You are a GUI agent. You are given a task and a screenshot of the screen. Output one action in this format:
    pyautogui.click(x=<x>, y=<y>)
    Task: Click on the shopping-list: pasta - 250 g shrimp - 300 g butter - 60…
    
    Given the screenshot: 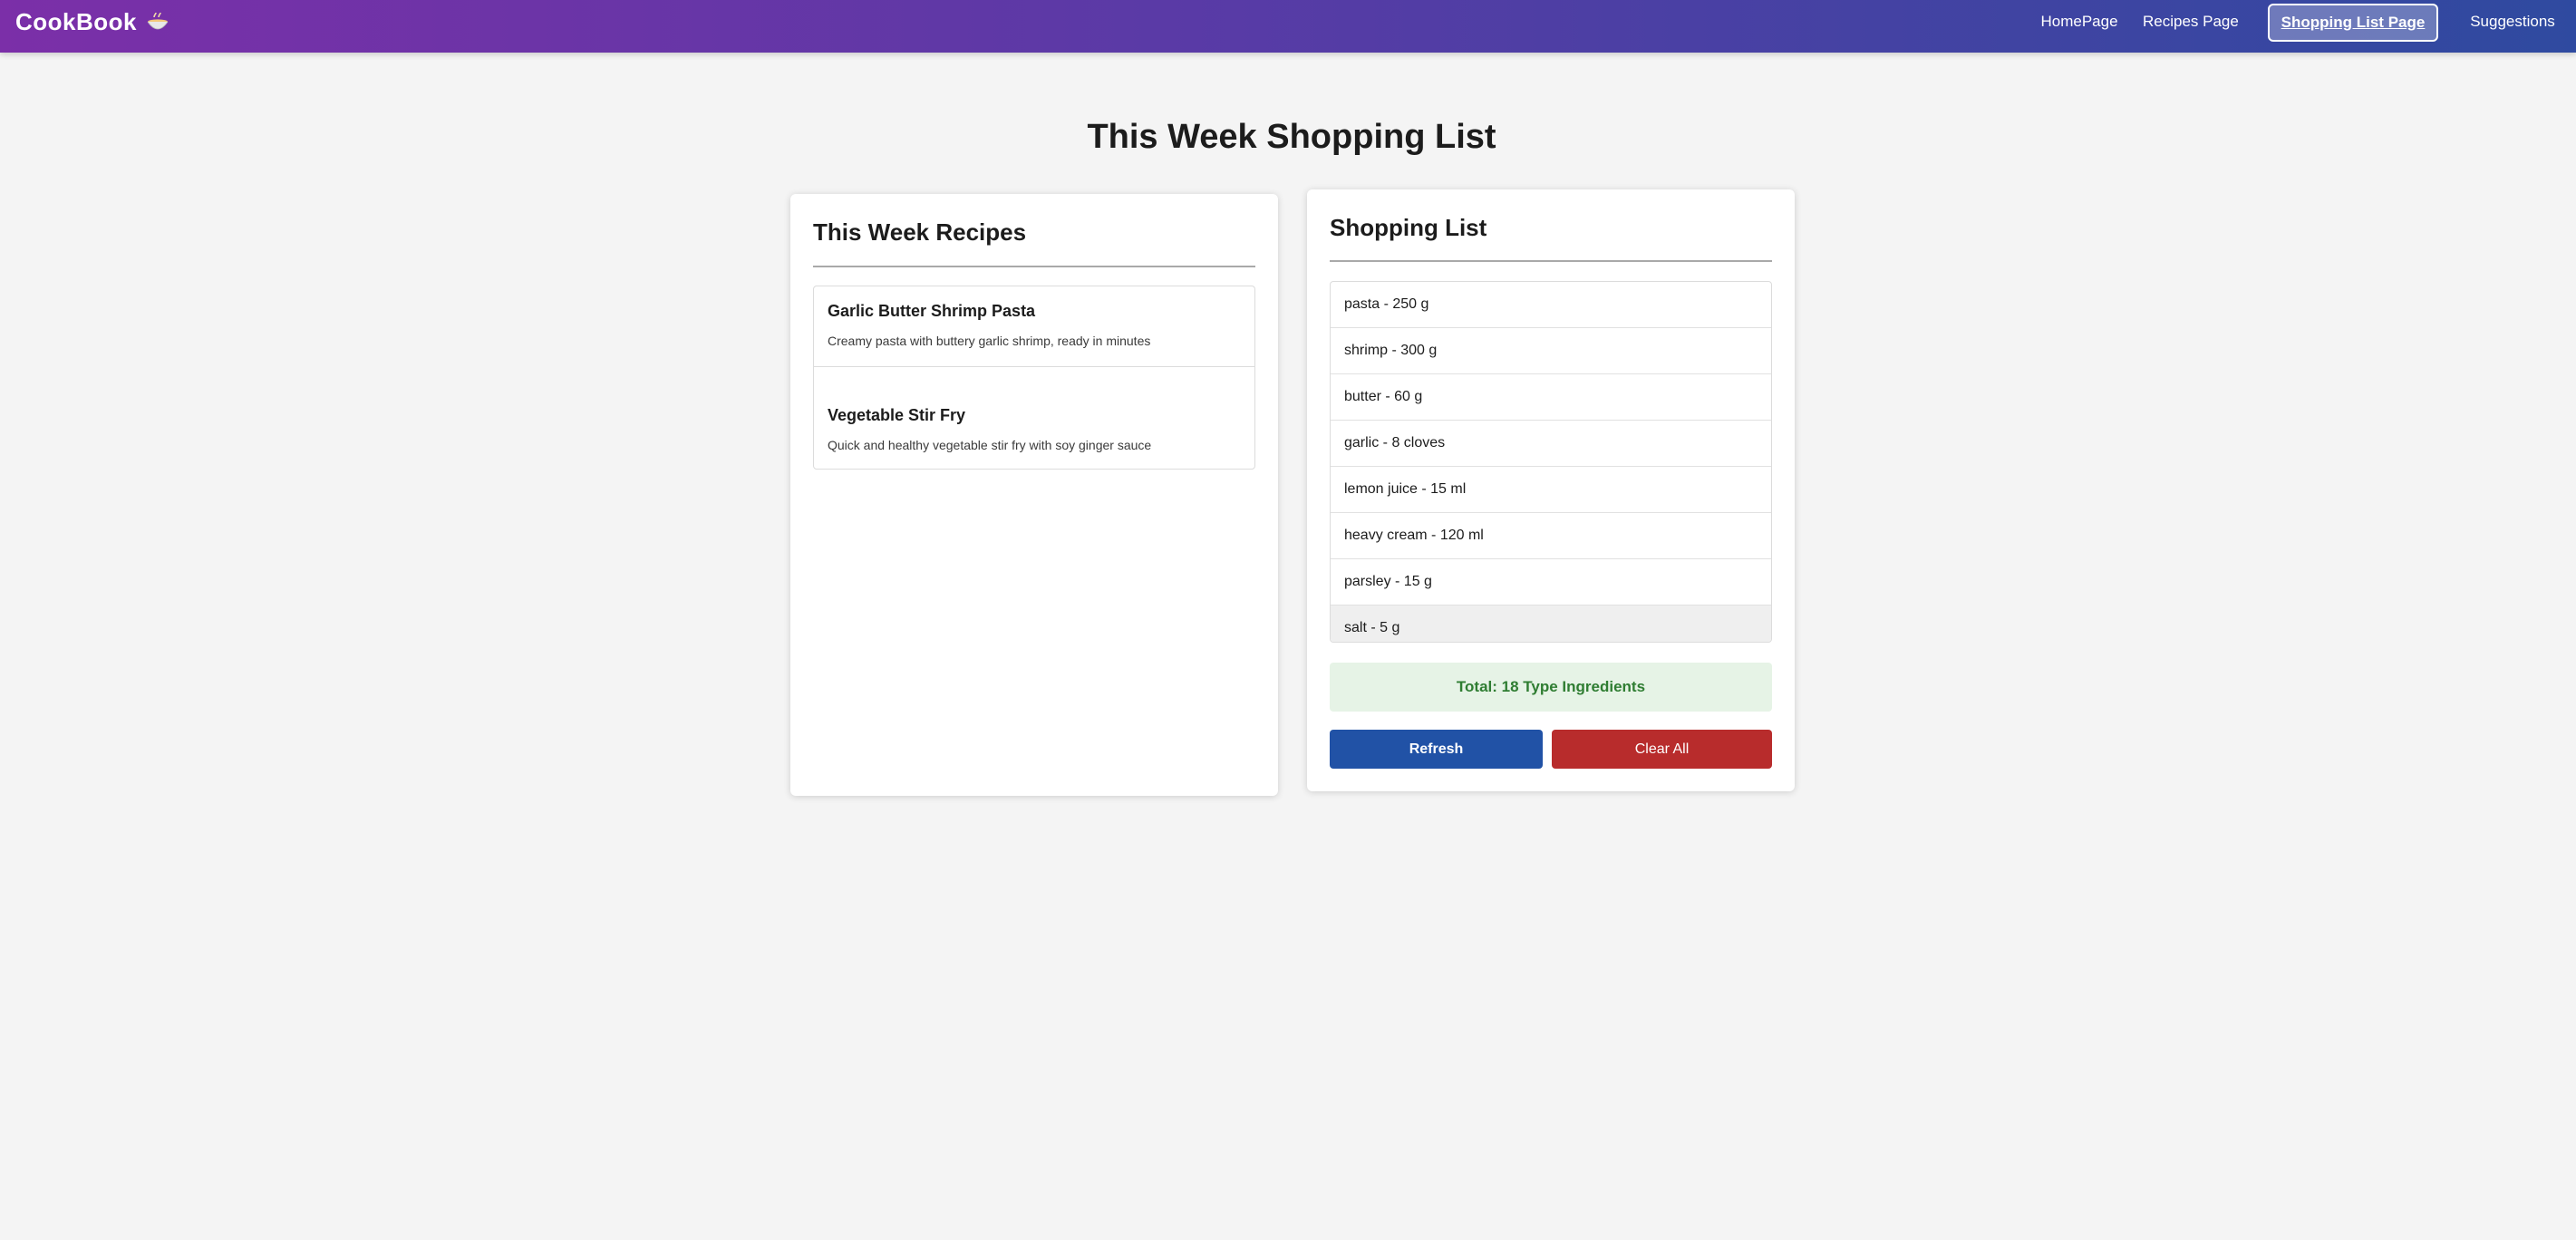 What is the action you would take?
    pyautogui.click(x=1551, y=462)
    